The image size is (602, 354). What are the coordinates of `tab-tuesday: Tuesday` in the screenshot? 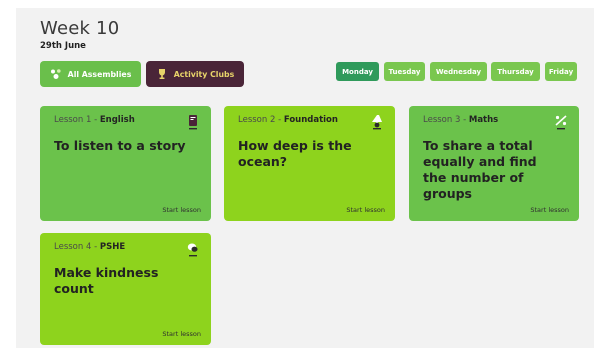 It's located at (404, 71).